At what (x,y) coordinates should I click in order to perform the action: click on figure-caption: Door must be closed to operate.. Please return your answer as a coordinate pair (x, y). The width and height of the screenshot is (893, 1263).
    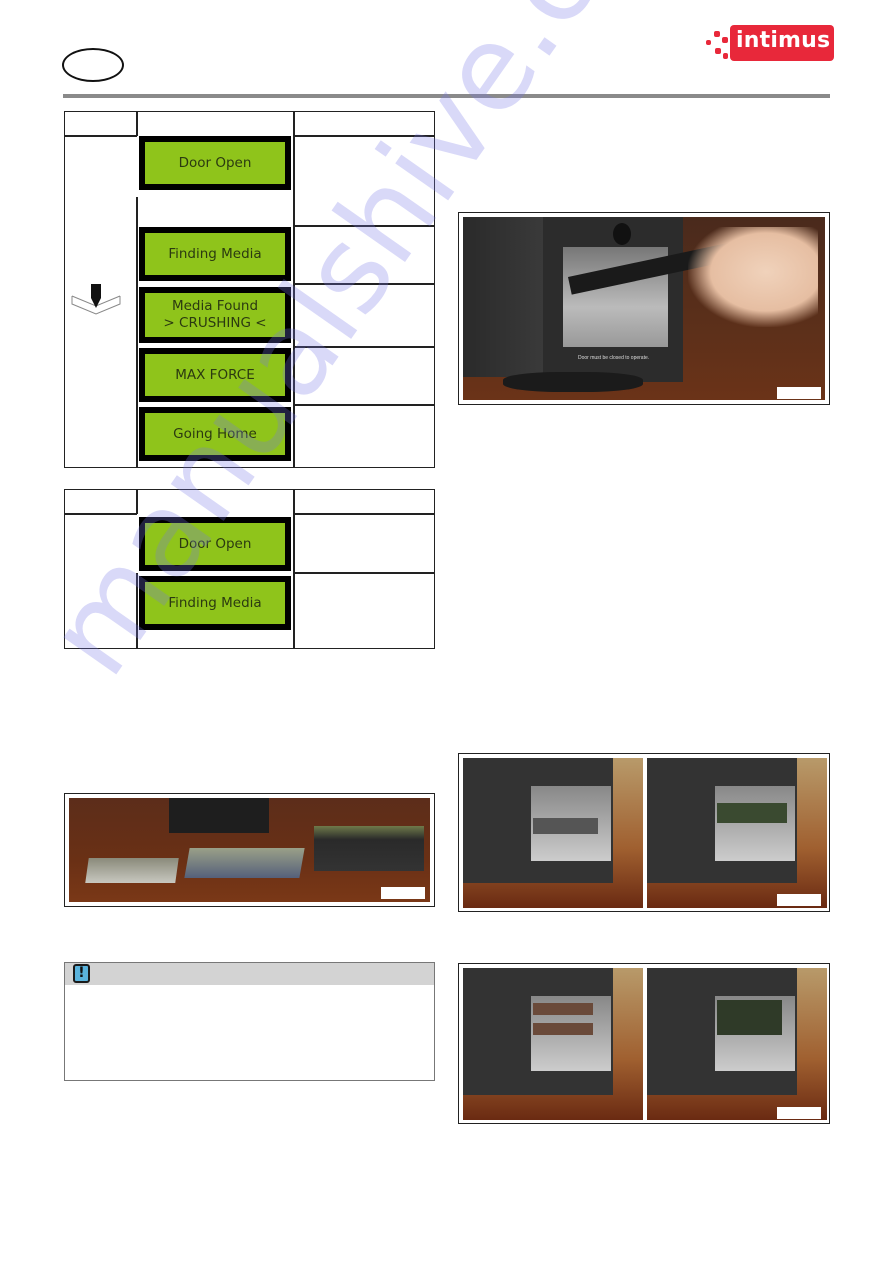
    Looking at the image, I should click on (614, 358).